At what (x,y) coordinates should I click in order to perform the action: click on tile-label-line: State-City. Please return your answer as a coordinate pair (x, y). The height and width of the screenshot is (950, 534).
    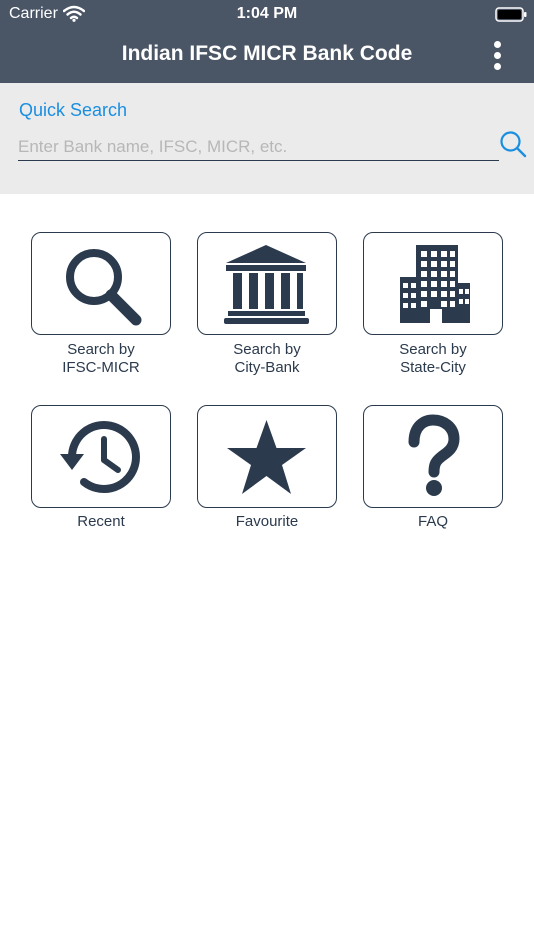
    Looking at the image, I should click on (433, 367).